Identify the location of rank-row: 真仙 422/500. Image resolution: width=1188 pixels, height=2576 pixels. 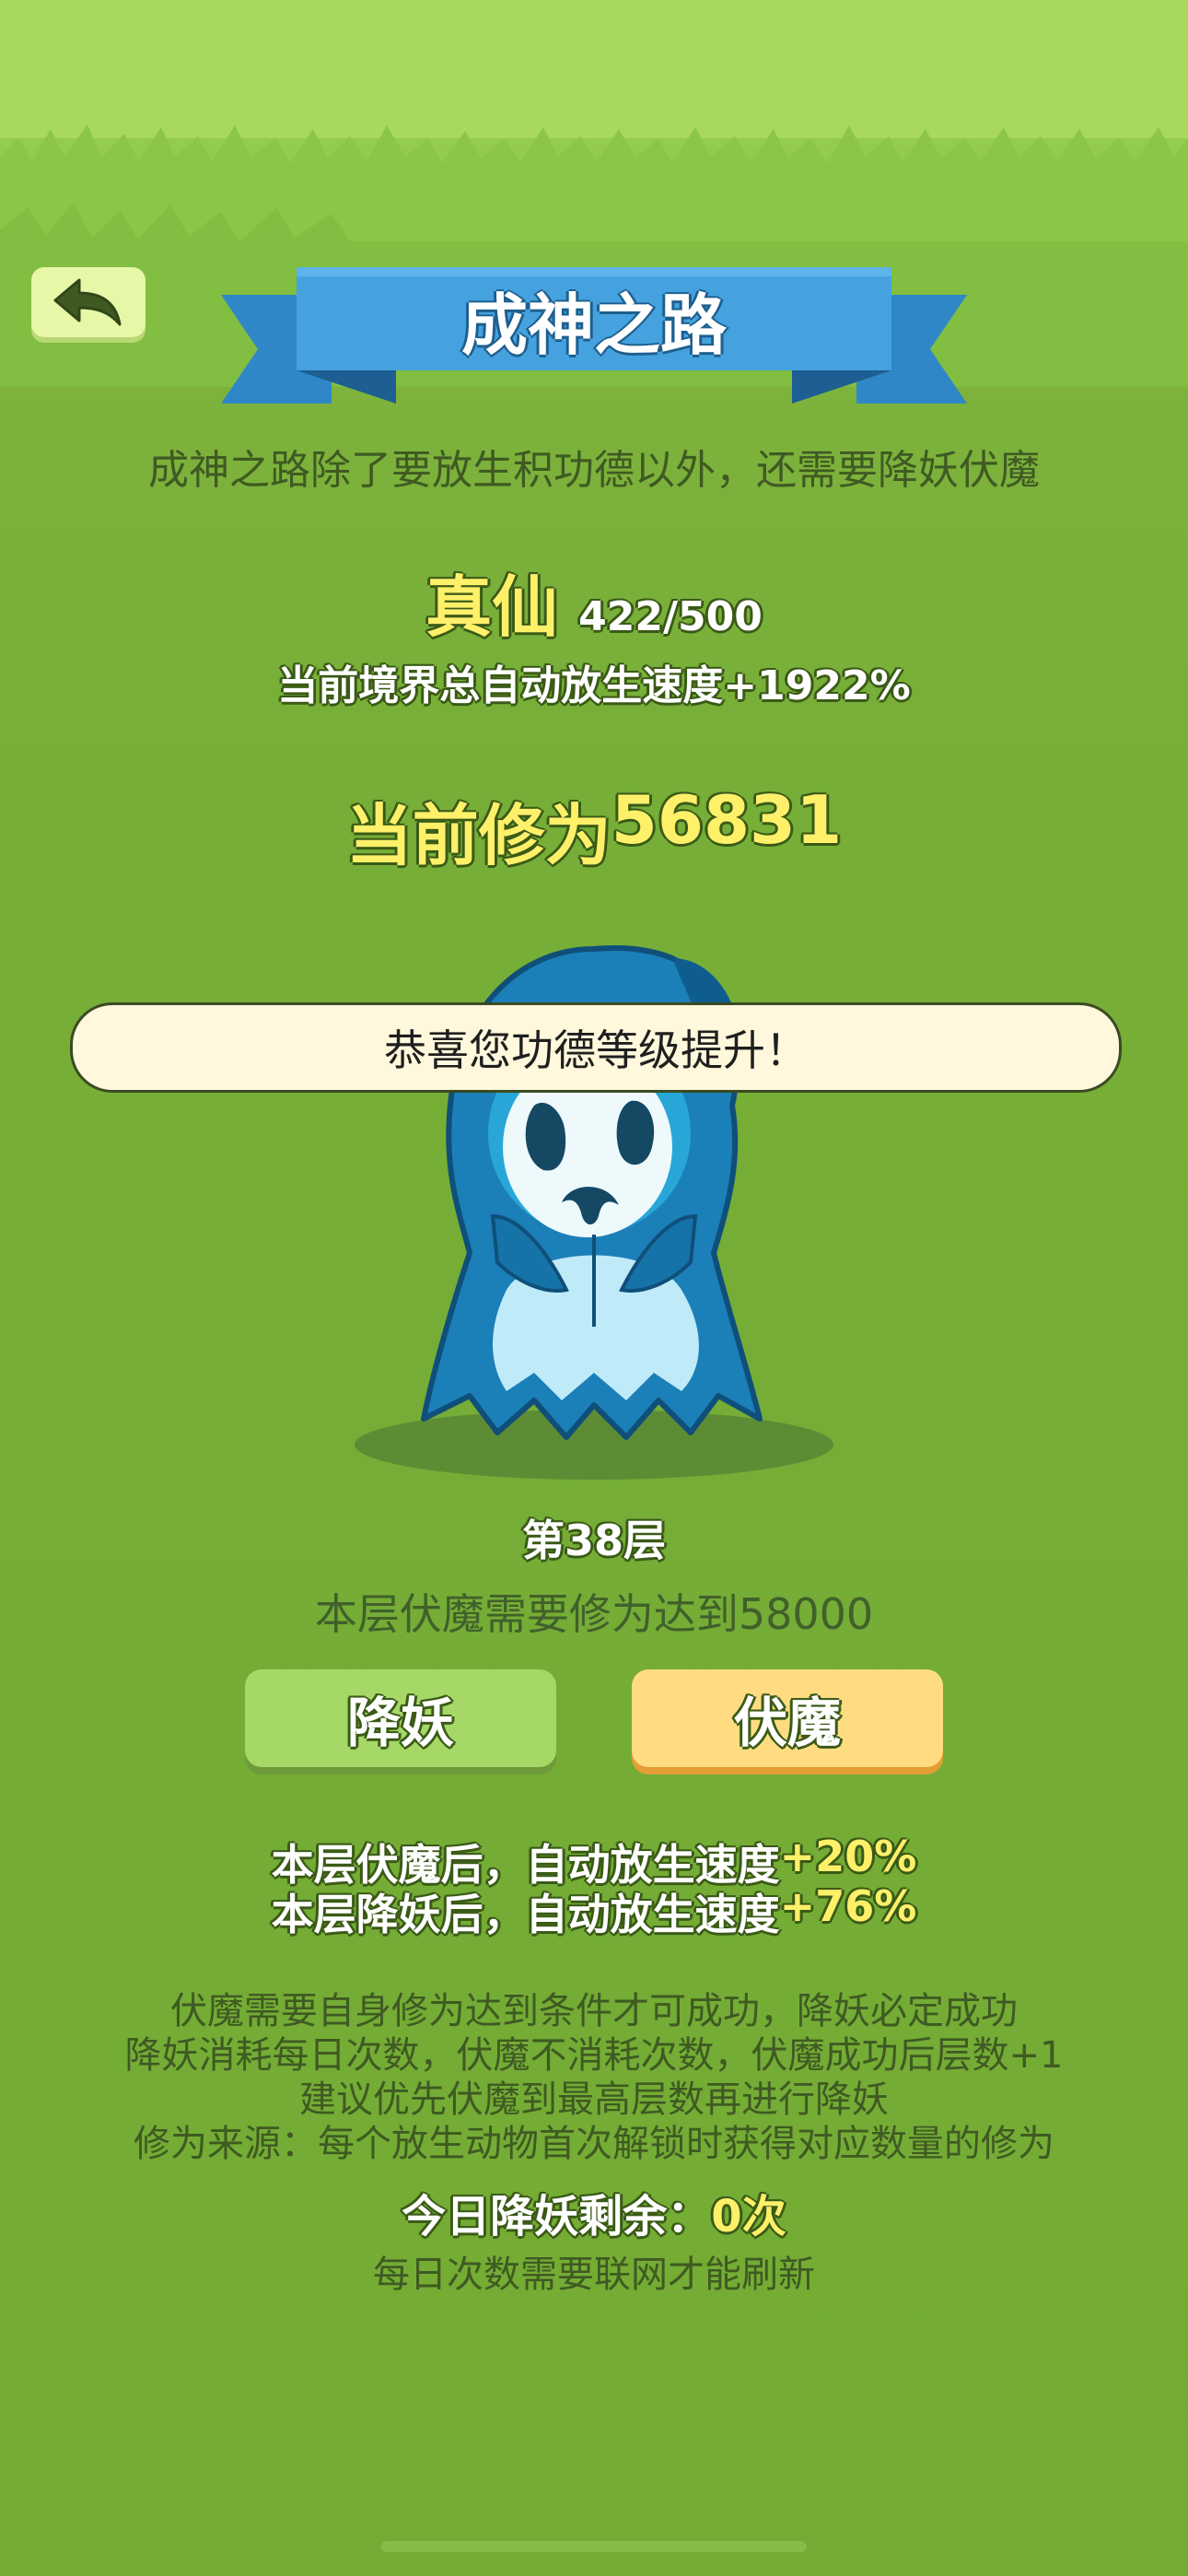
(594, 601).